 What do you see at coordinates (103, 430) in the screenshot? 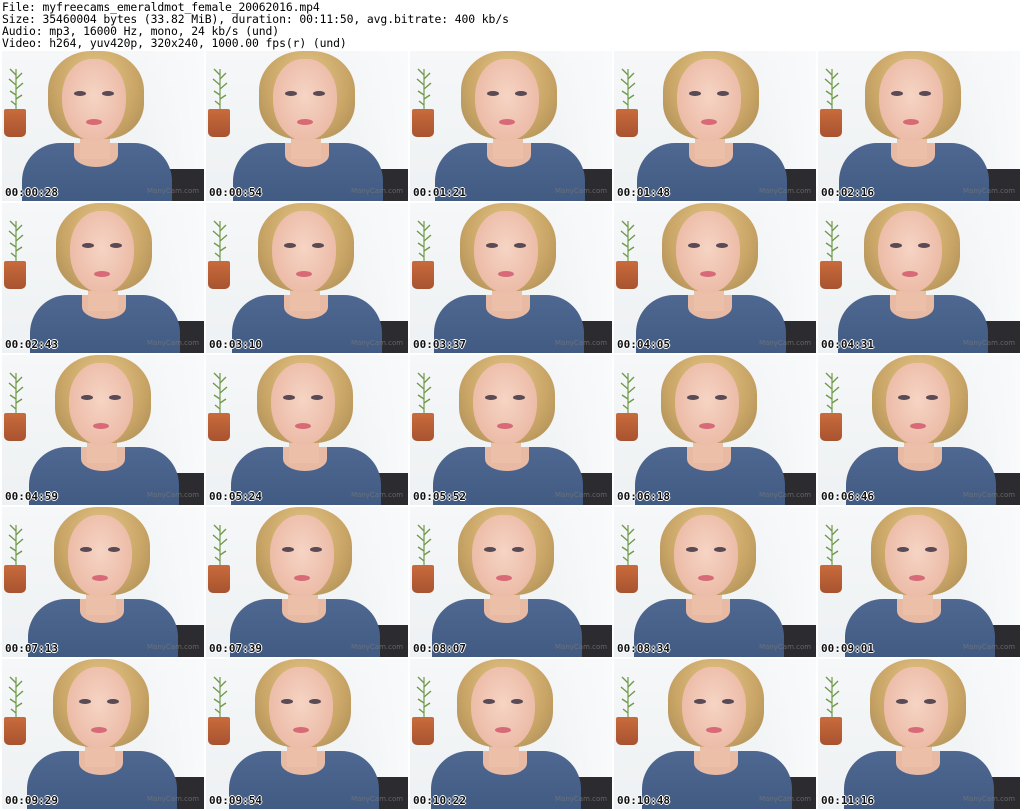
I see `video-thumbnail: ManyCam.com 00:04:59` at bounding box center [103, 430].